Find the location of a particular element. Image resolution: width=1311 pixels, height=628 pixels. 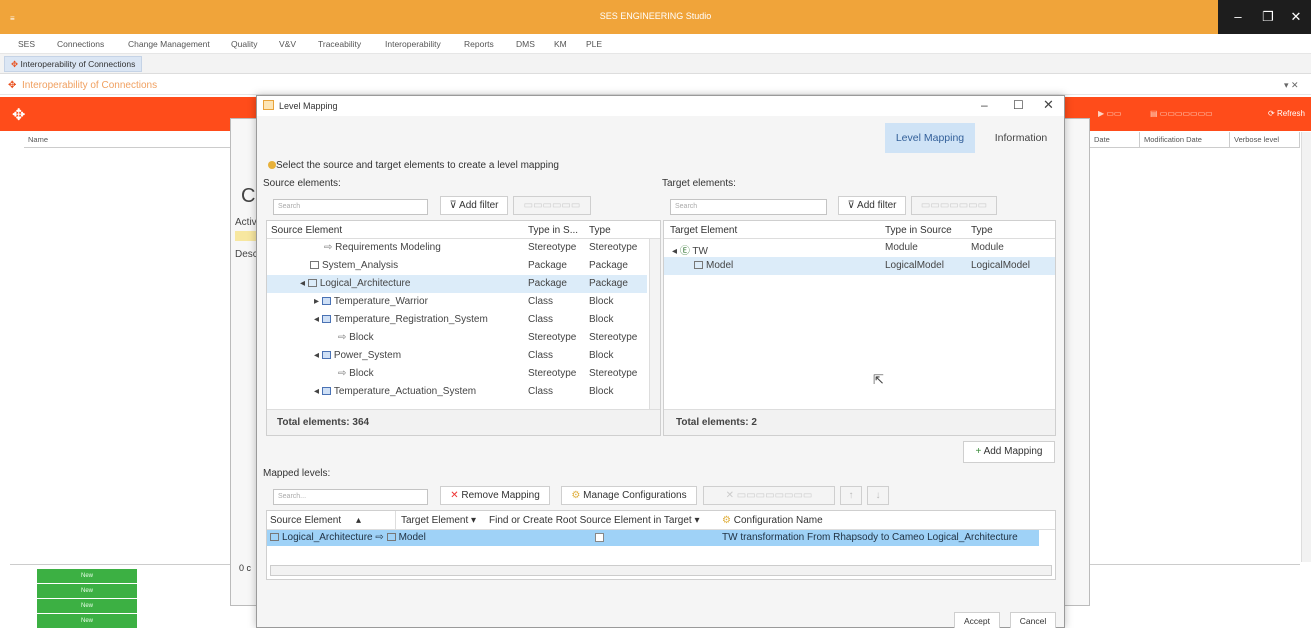

column-target-element: Target Element ▾ is located at coordinates (438, 520).